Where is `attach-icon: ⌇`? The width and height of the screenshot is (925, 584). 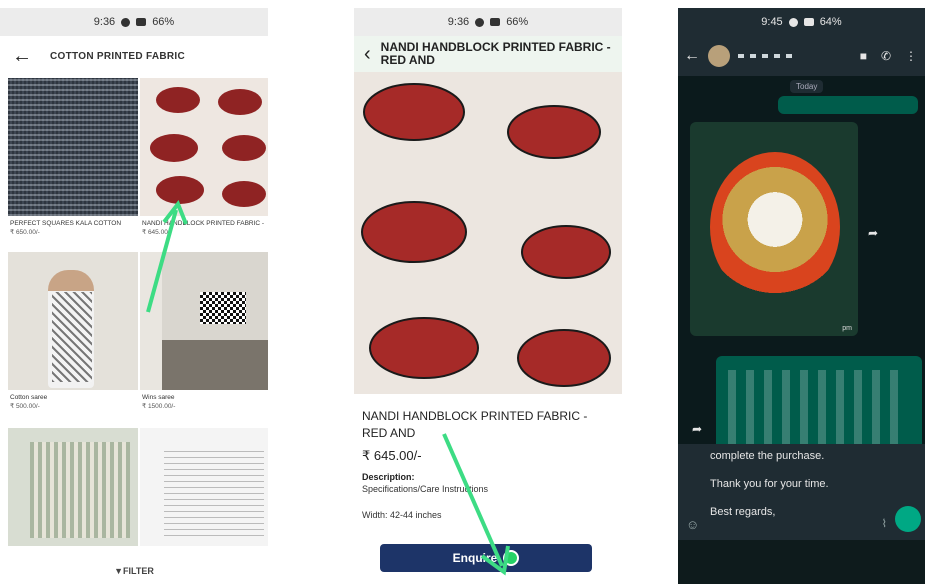
attach-icon: ⌇ is located at coordinates (884, 523).